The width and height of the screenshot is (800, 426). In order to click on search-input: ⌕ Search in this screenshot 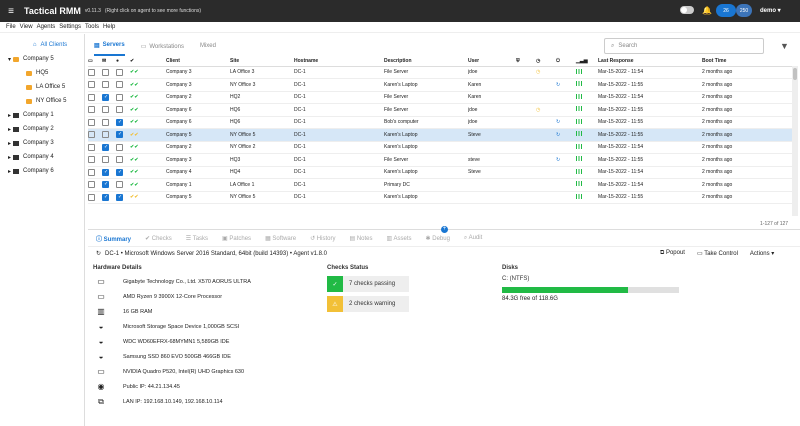, I will do `click(684, 46)`.